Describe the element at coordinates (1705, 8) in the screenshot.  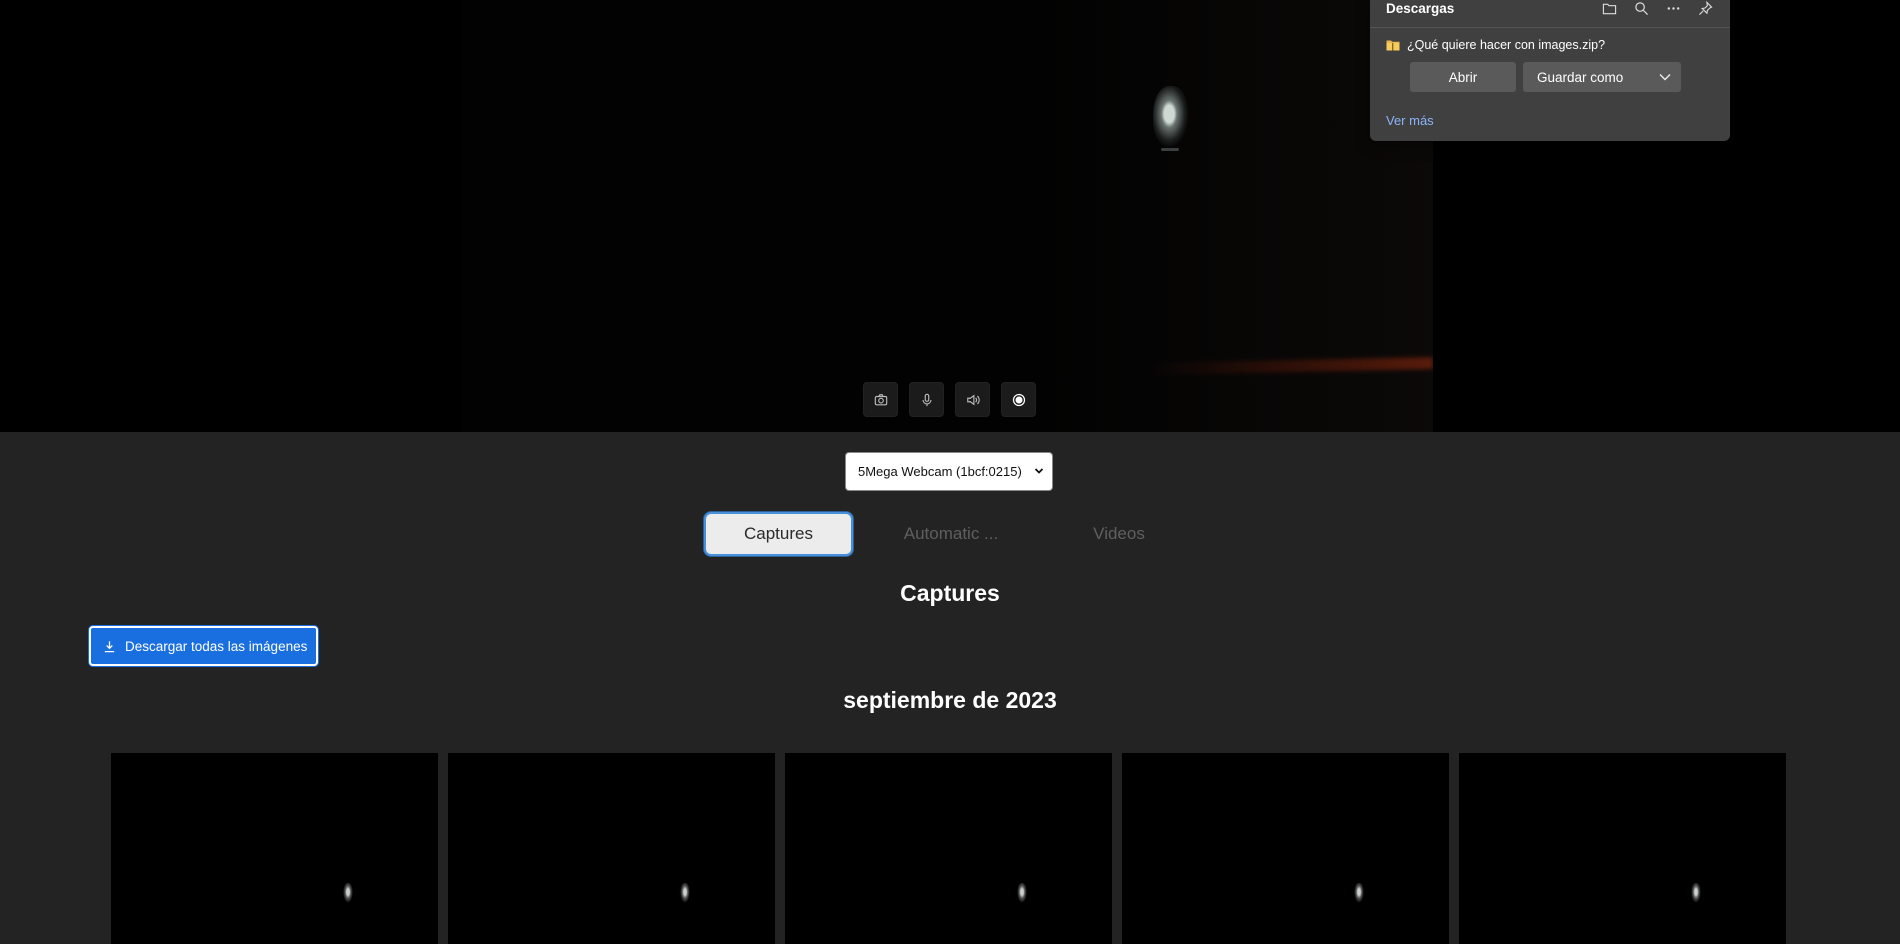
I see `pin-icon` at that location.